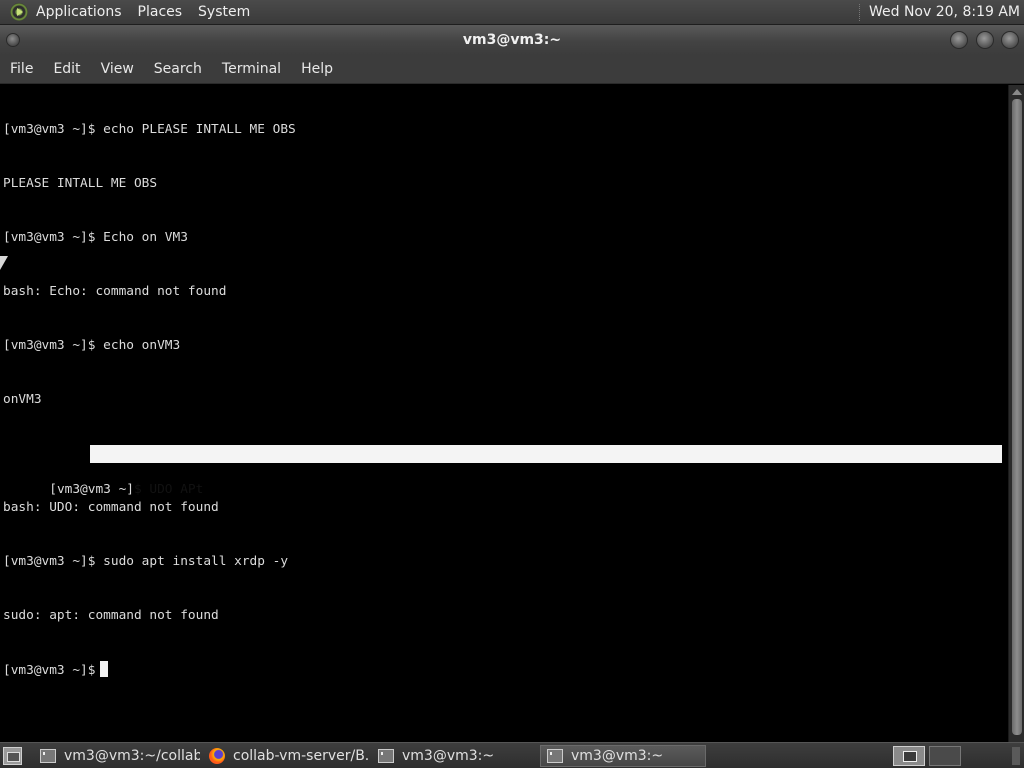 This screenshot has height=768, width=1024. I want to click on terminal-line: onVM3, so click(22, 399).